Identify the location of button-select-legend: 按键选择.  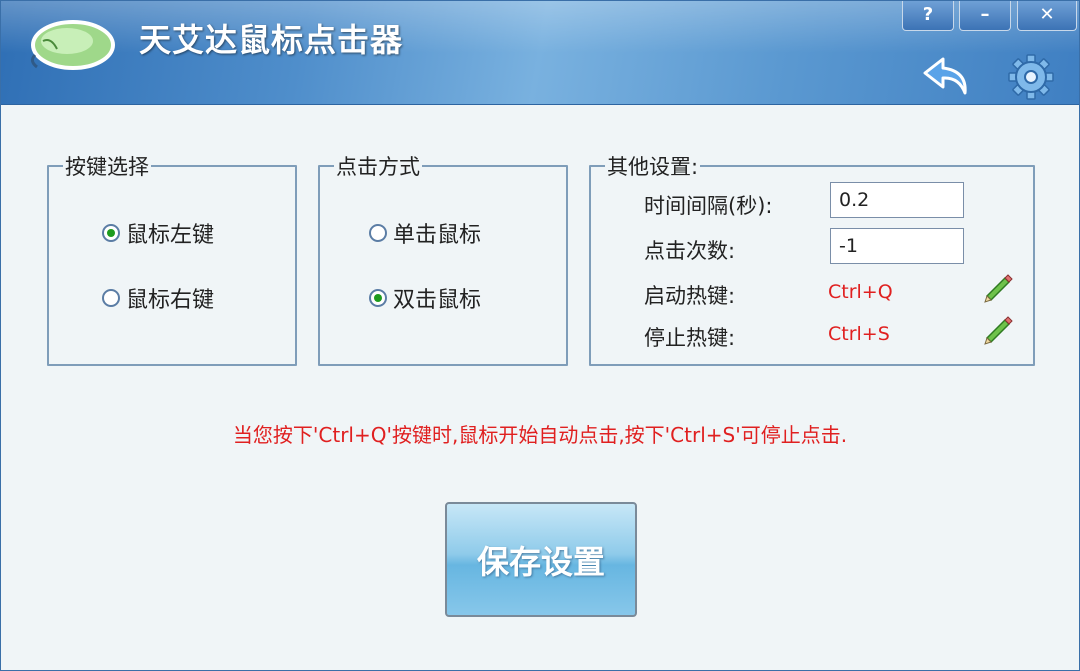
(107, 167).